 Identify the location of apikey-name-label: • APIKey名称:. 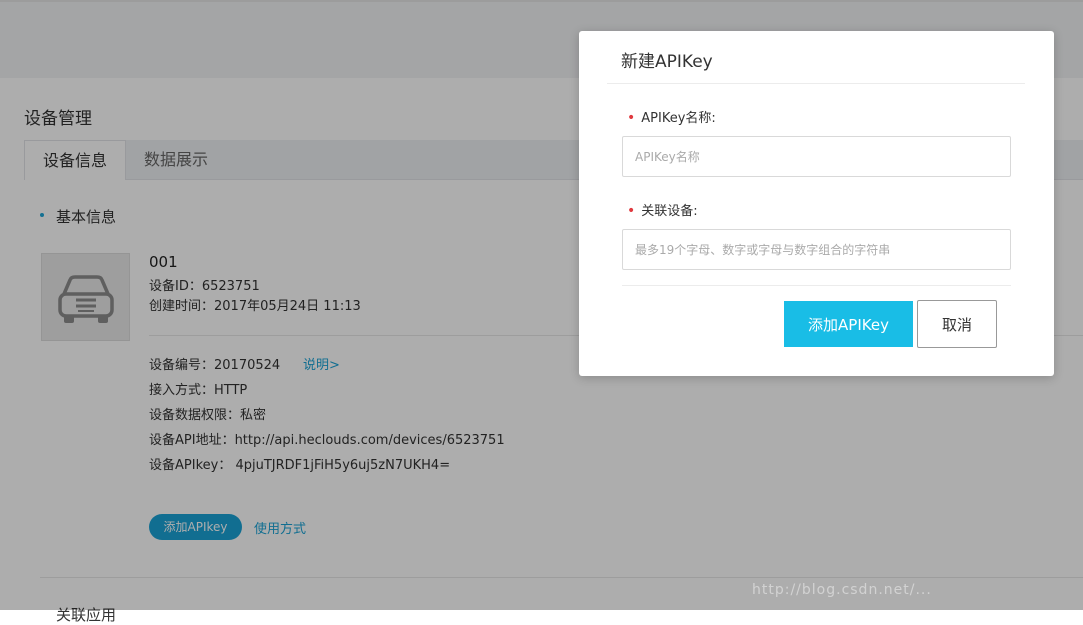
(671, 116).